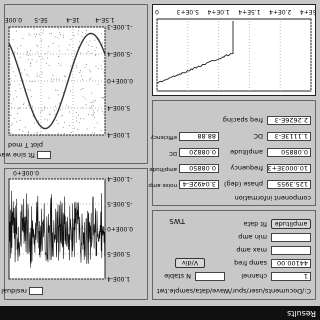  I want to click on wave-y-tick: 5.00E-4, so click(118, 107).